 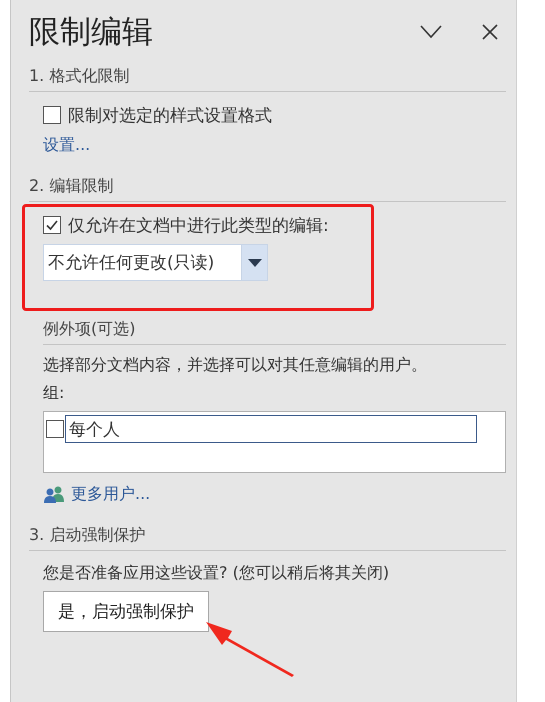 What do you see at coordinates (54, 494) in the screenshot?
I see `users-icon` at bounding box center [54, 494].